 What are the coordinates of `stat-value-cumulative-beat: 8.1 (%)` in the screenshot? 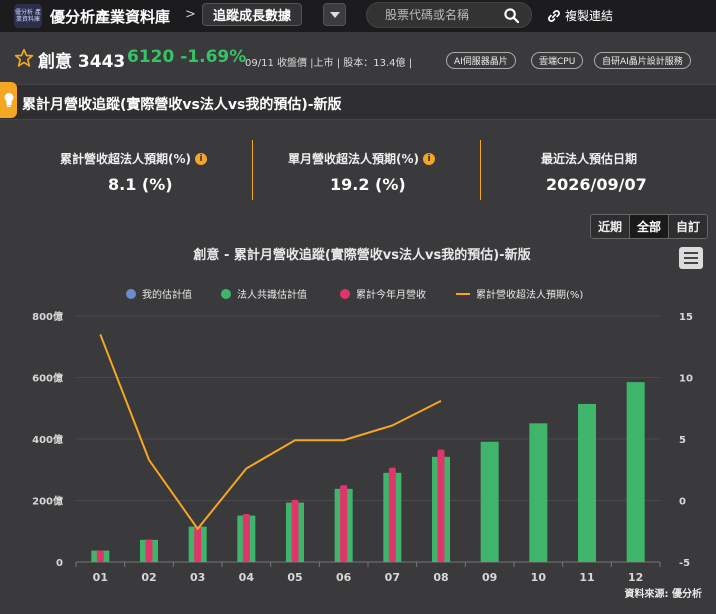 It's located at (140, 184).